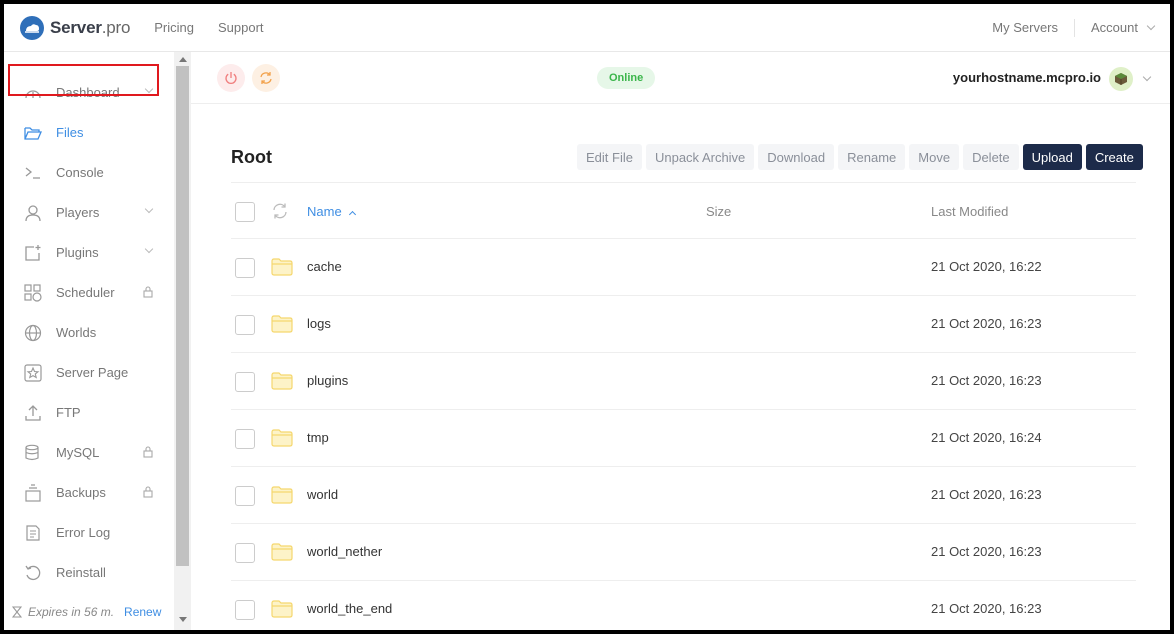 This screenshot has height=634, width=1174. What do you see at coordinates (89, 252) in the screenshot?
I see `sidebar-item-plugins: Plugins` at bounding box center [89, 252].